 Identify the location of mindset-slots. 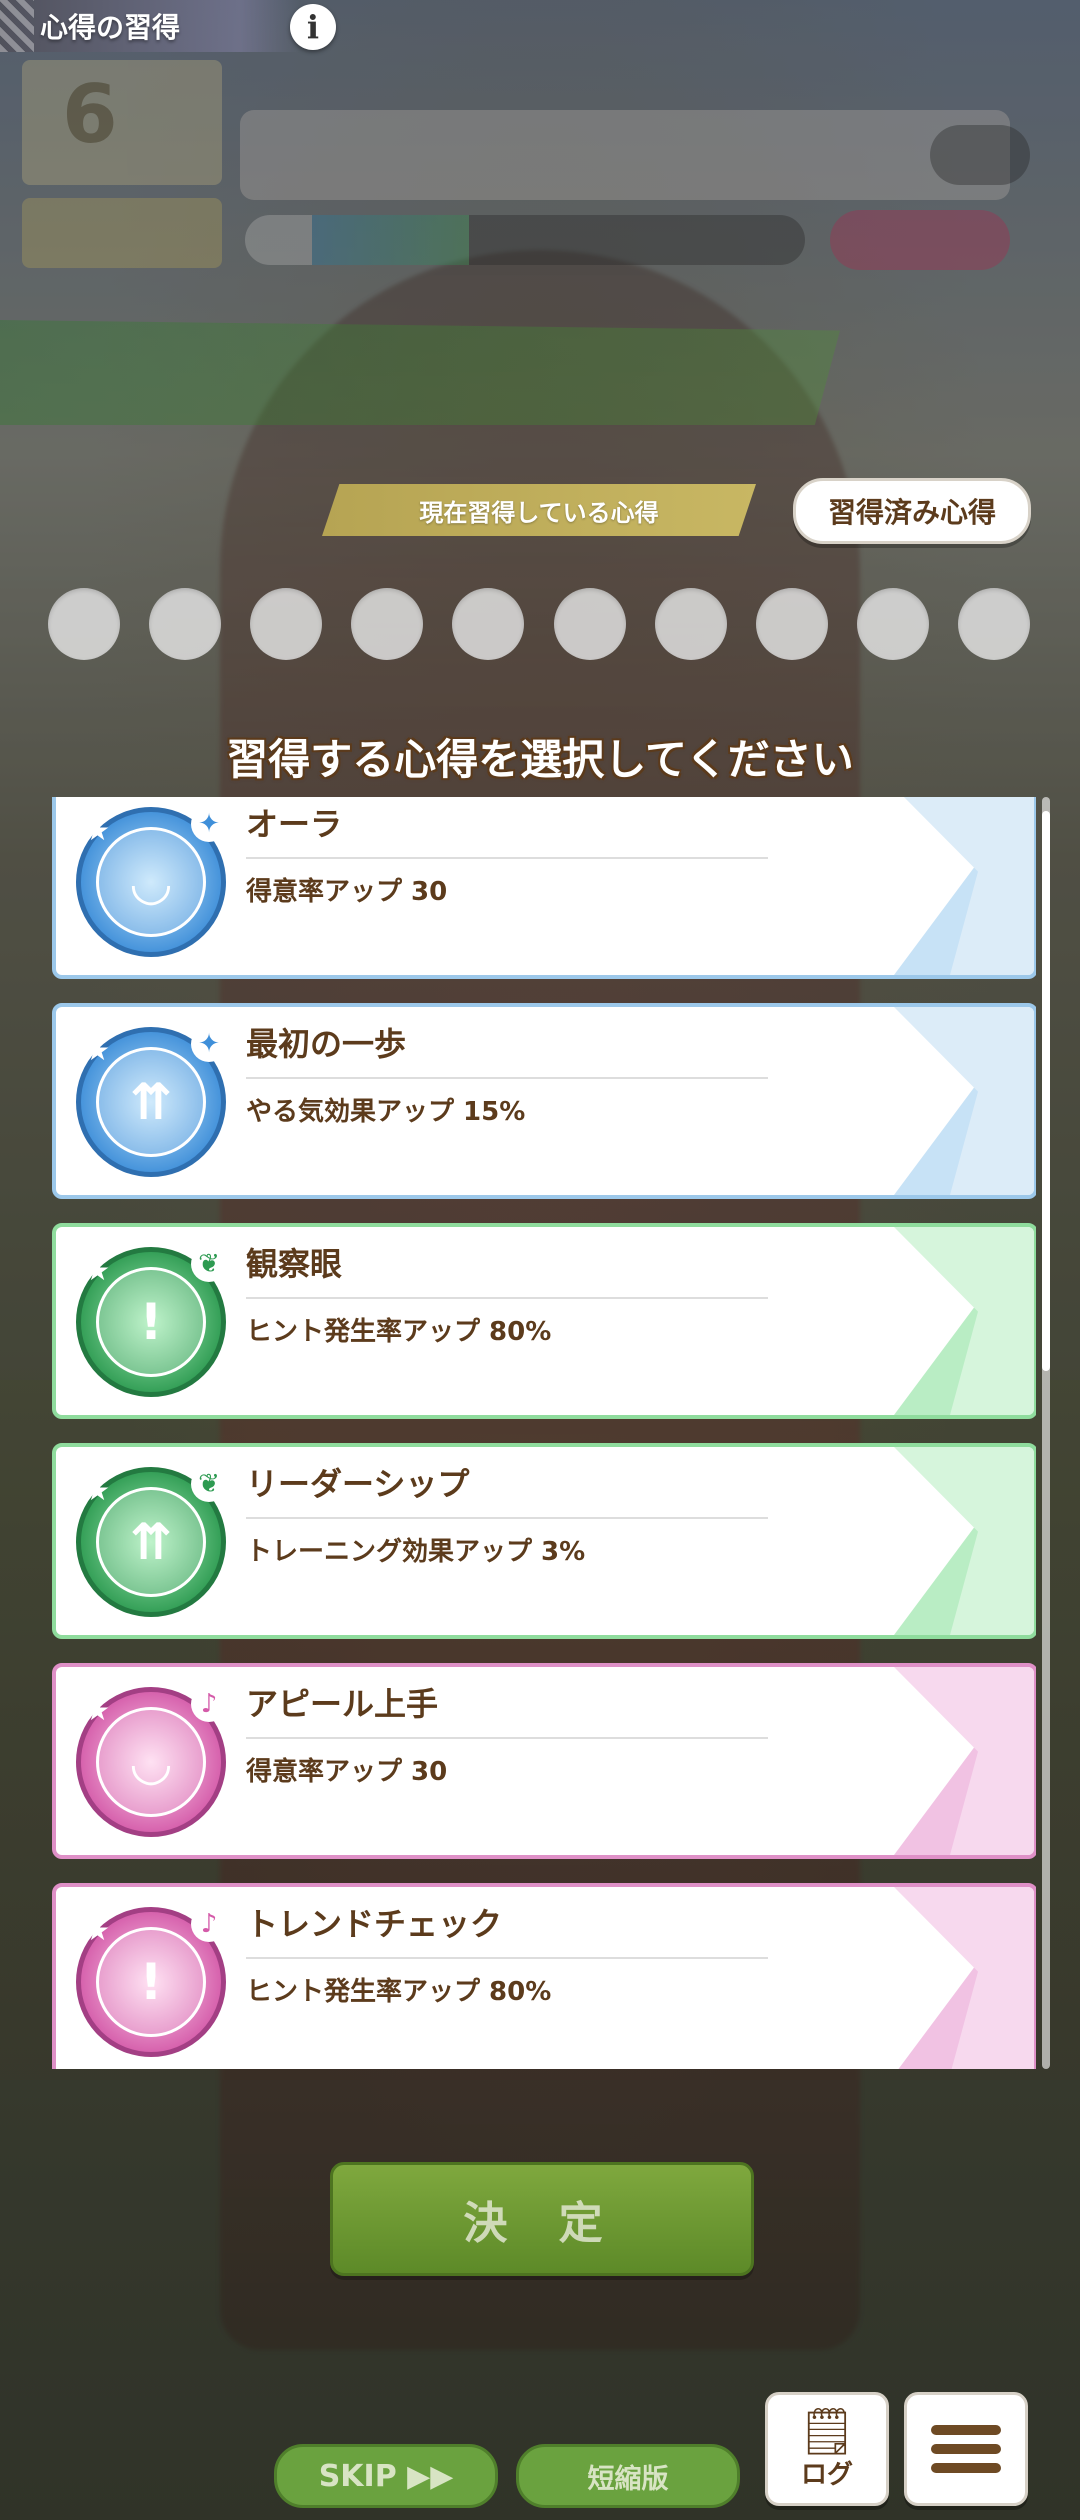
(539, 624).